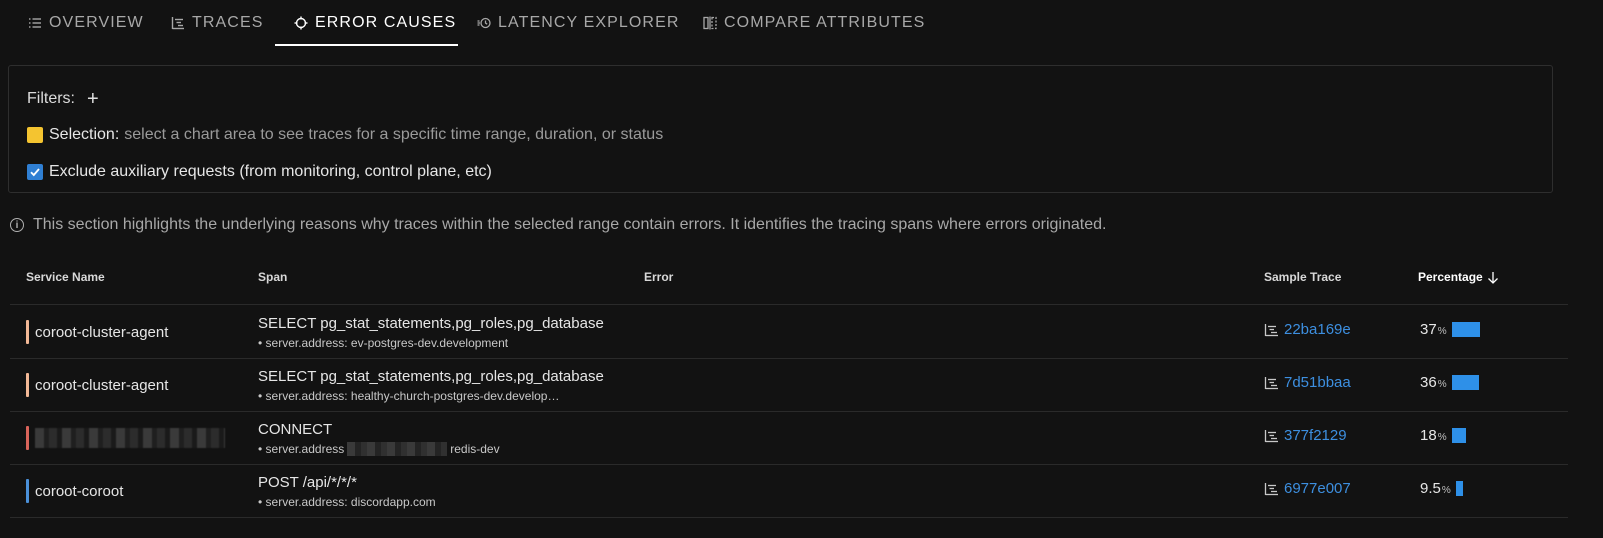  I want to click on check-icon, so click(35, 172).